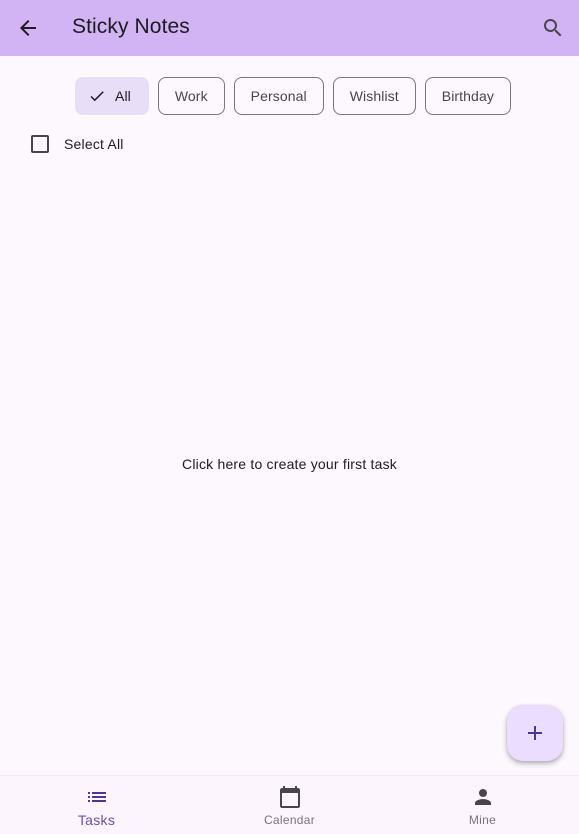  What do you see at coordinates (131, 26) in the screenshot?
I see `page-title: Sticky Notes` at bounding box center [131, 26].